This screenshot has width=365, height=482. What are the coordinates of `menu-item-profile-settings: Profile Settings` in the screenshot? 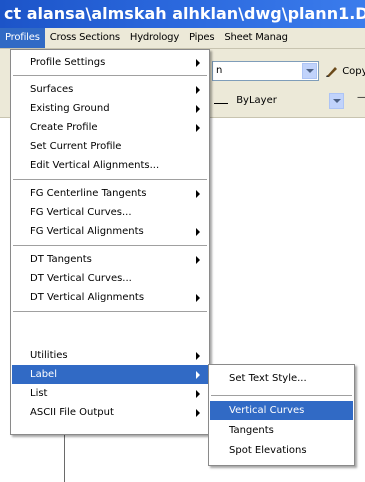 It's located at (110, 62).